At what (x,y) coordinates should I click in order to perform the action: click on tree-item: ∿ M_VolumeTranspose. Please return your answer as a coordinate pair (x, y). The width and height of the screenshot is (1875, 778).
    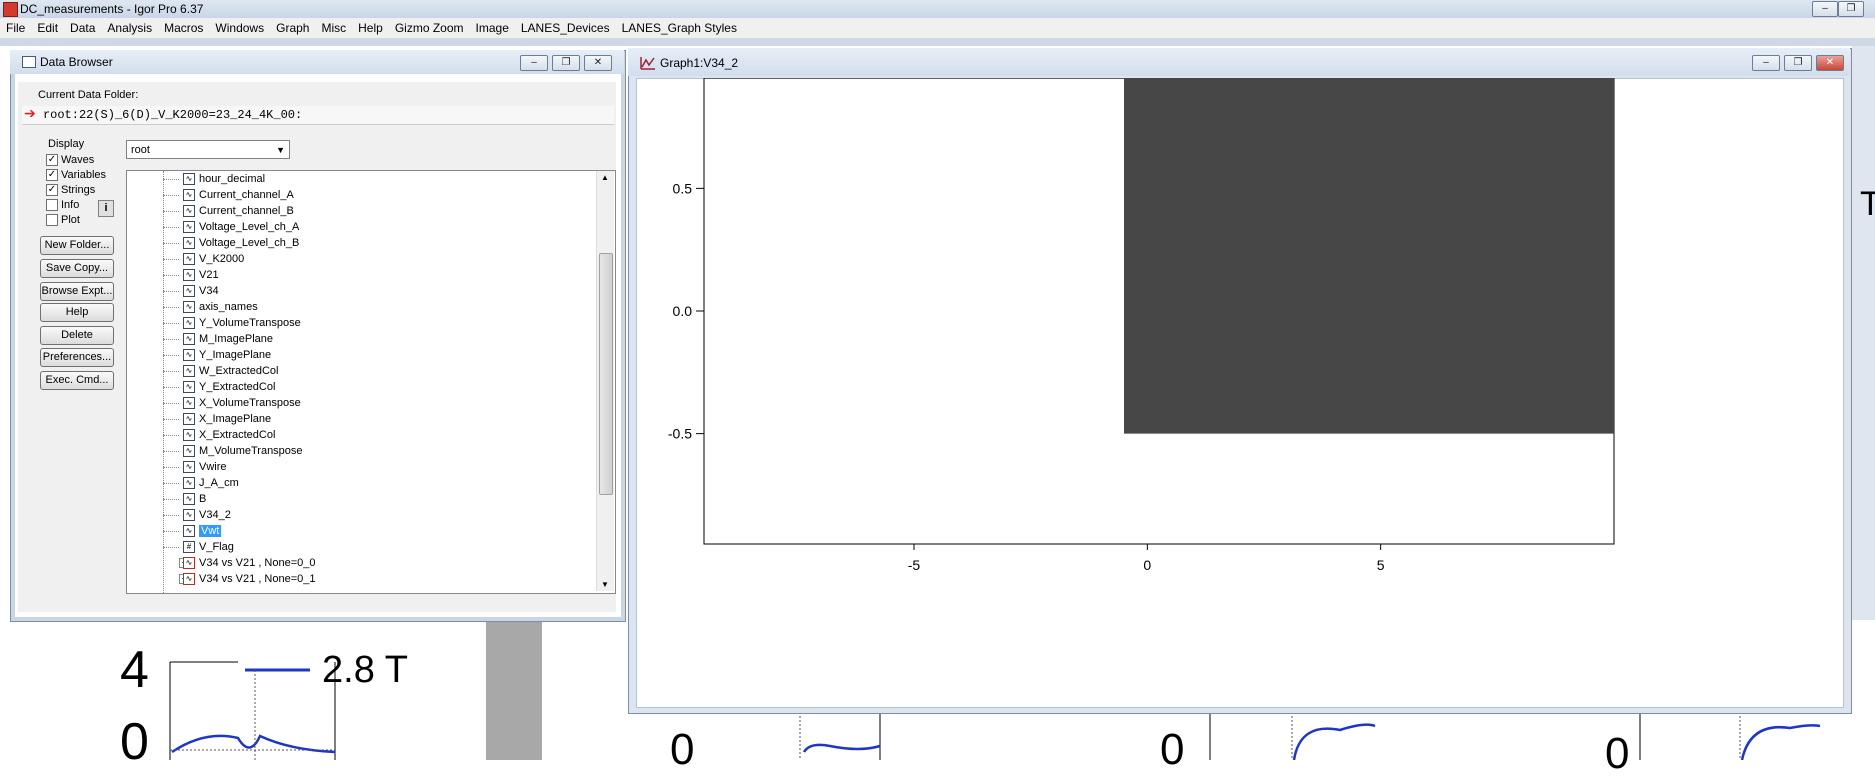
    Looking at the image, I should click on (243, 451).